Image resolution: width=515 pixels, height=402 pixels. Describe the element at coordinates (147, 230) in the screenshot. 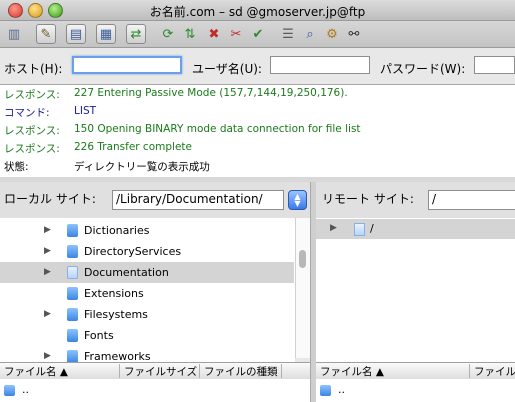

I see `tree-item: ▶ Dictionaries` at that location.